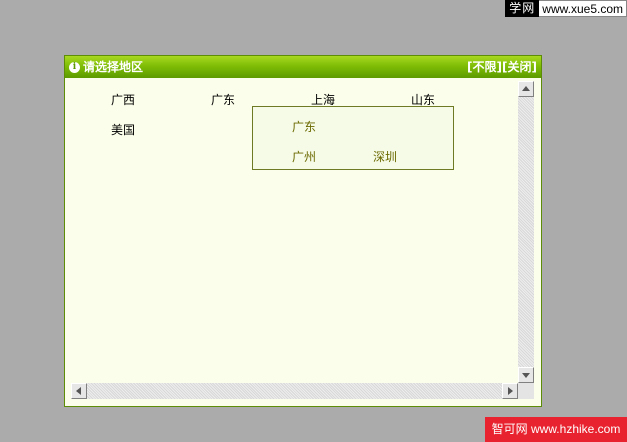  I want to click on watermark-bottom: 智可网 www.hzhike.com, so click(556, 429).